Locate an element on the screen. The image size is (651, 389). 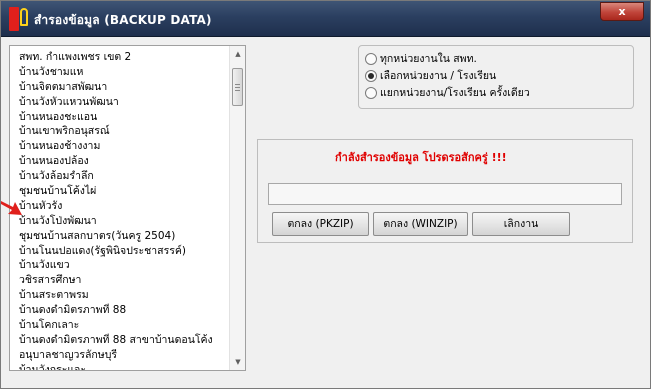
list-item: บ้านวังกระแจะ is located at coordinates (119, 366).